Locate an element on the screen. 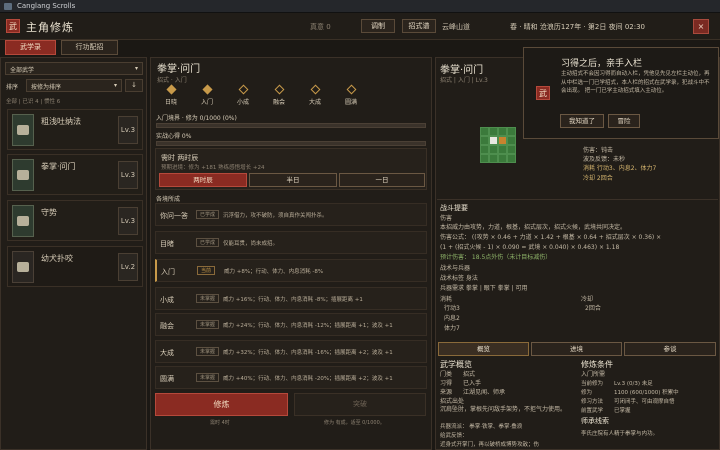  filter-select: 全部武学 ▾ is located at coordinates (74, 68).